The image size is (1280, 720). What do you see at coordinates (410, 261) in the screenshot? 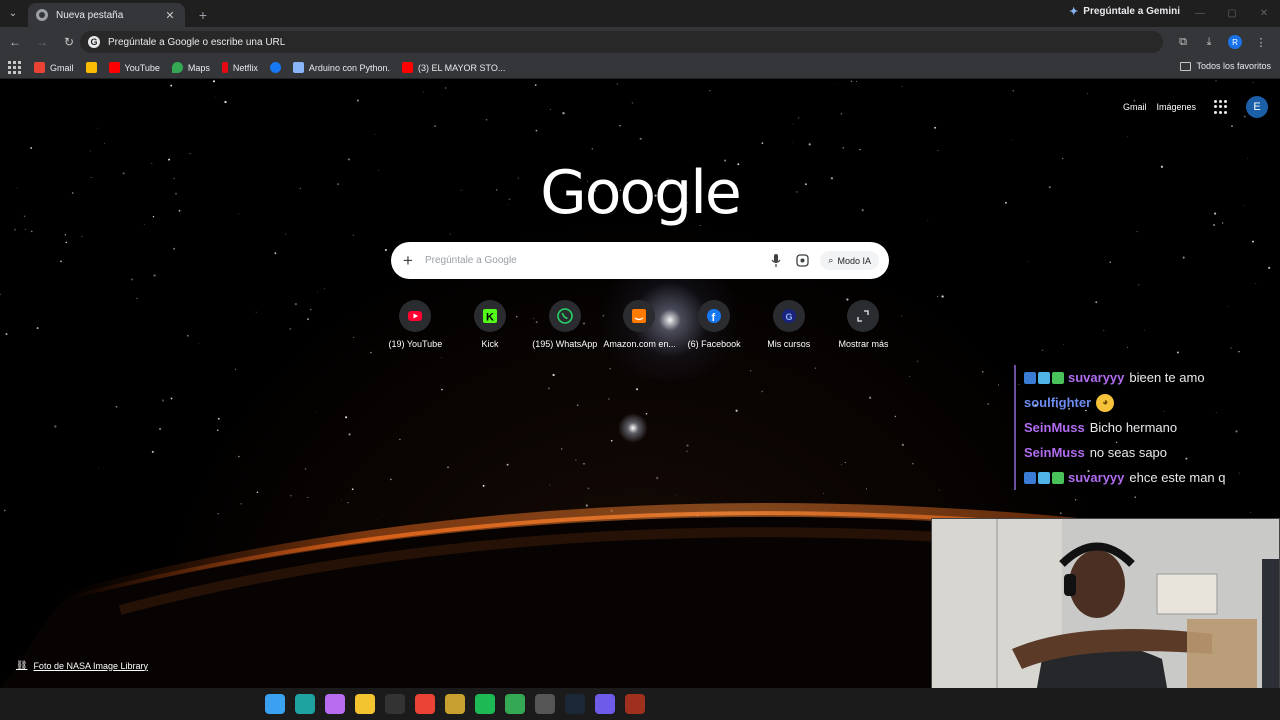
I see `add-plus-icon: +` at bounding box center [410, 261].